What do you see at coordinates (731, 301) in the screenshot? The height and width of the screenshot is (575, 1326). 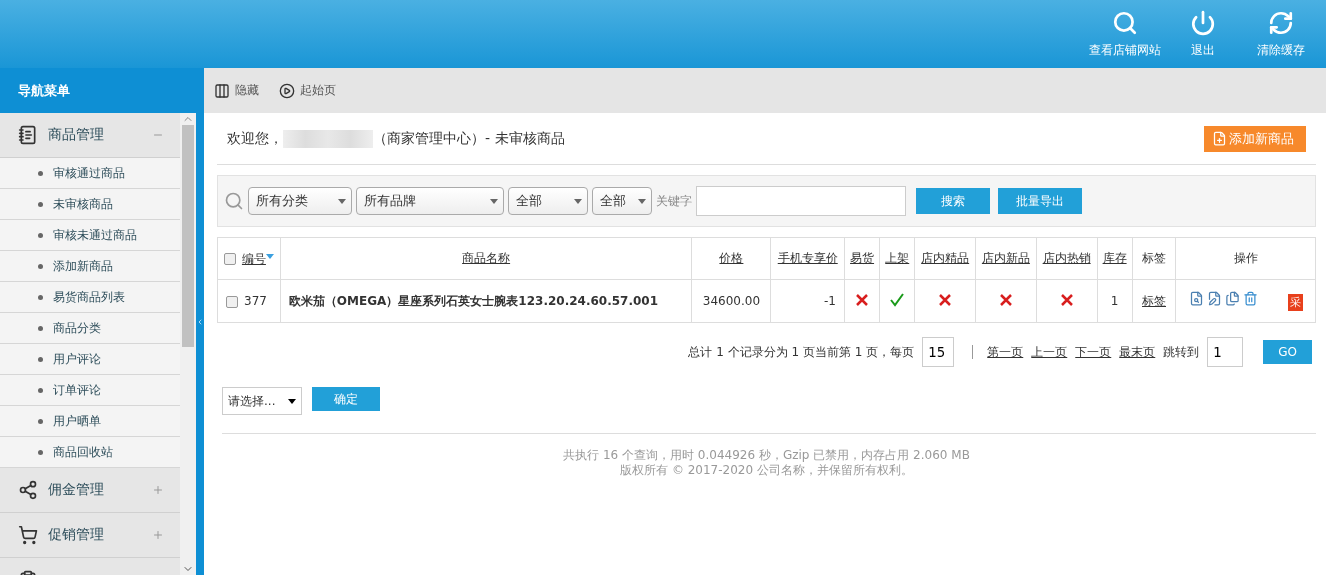 I see `table-cell: 34600.00` at bounding box center [731, 301].